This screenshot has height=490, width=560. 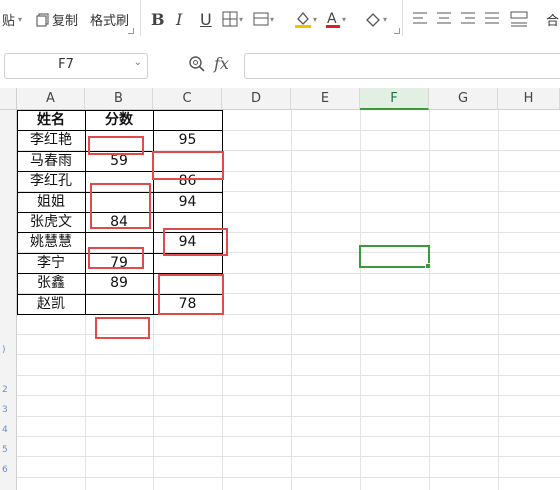 I want to click on table-cell: 赵凯, so click(x=51, y=304).